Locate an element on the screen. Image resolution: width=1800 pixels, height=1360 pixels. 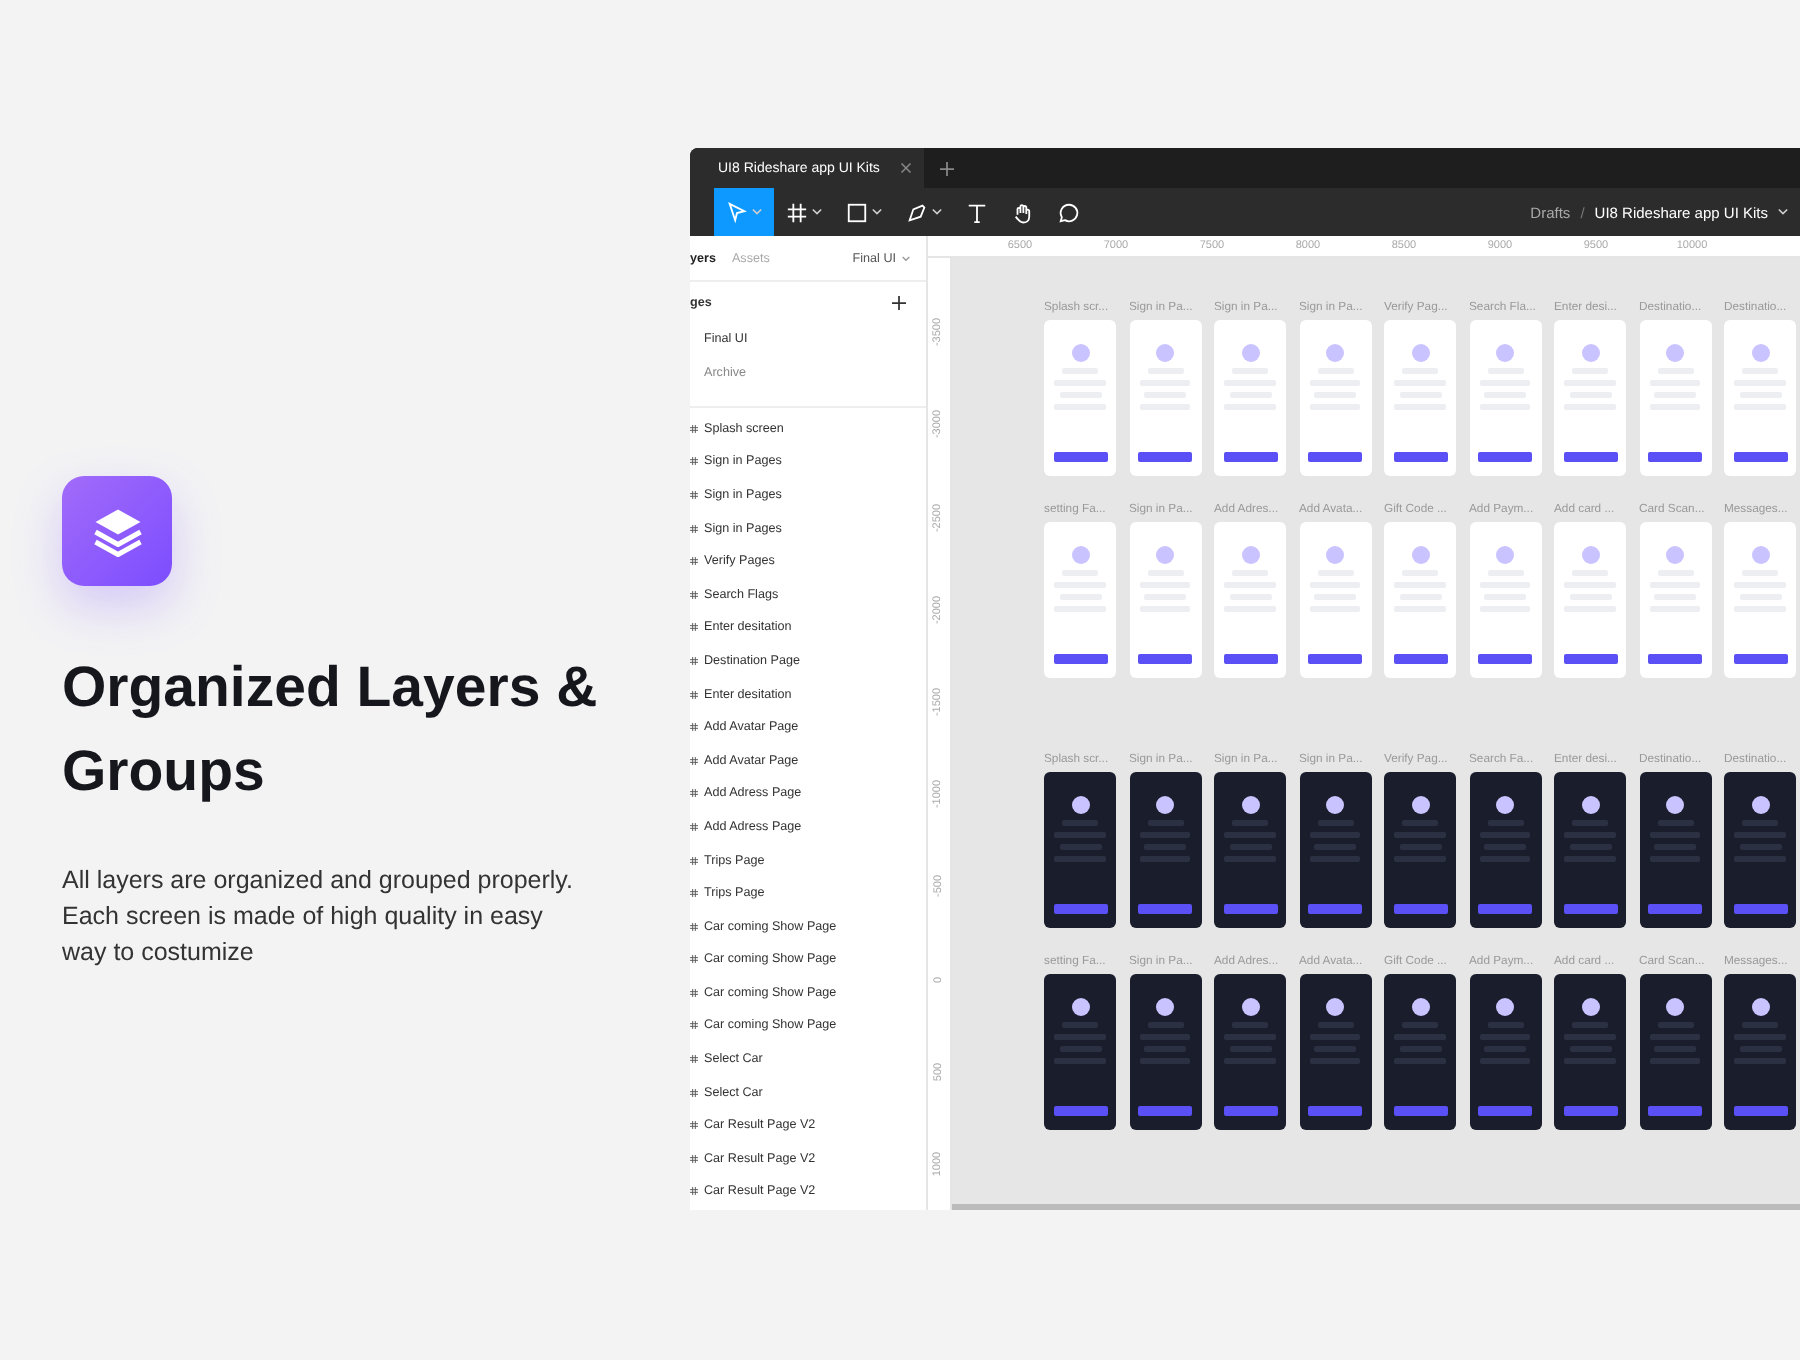
add-page-icon is located at coordinates (899, 302).